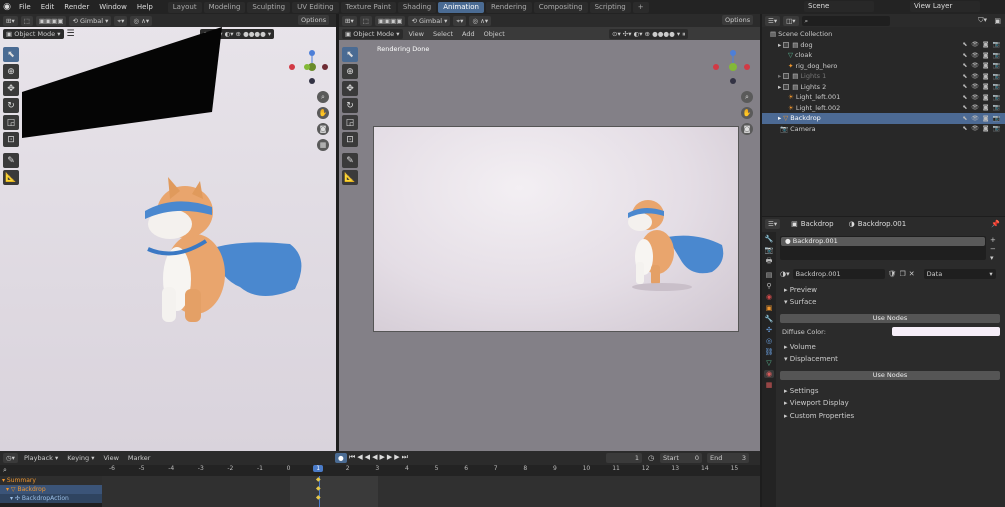 This screenshot has width=1005, height=507. Describe the element at coordinates (7, 7) in the screenshot. I see `blender-logo-icon: ◉` at that location.